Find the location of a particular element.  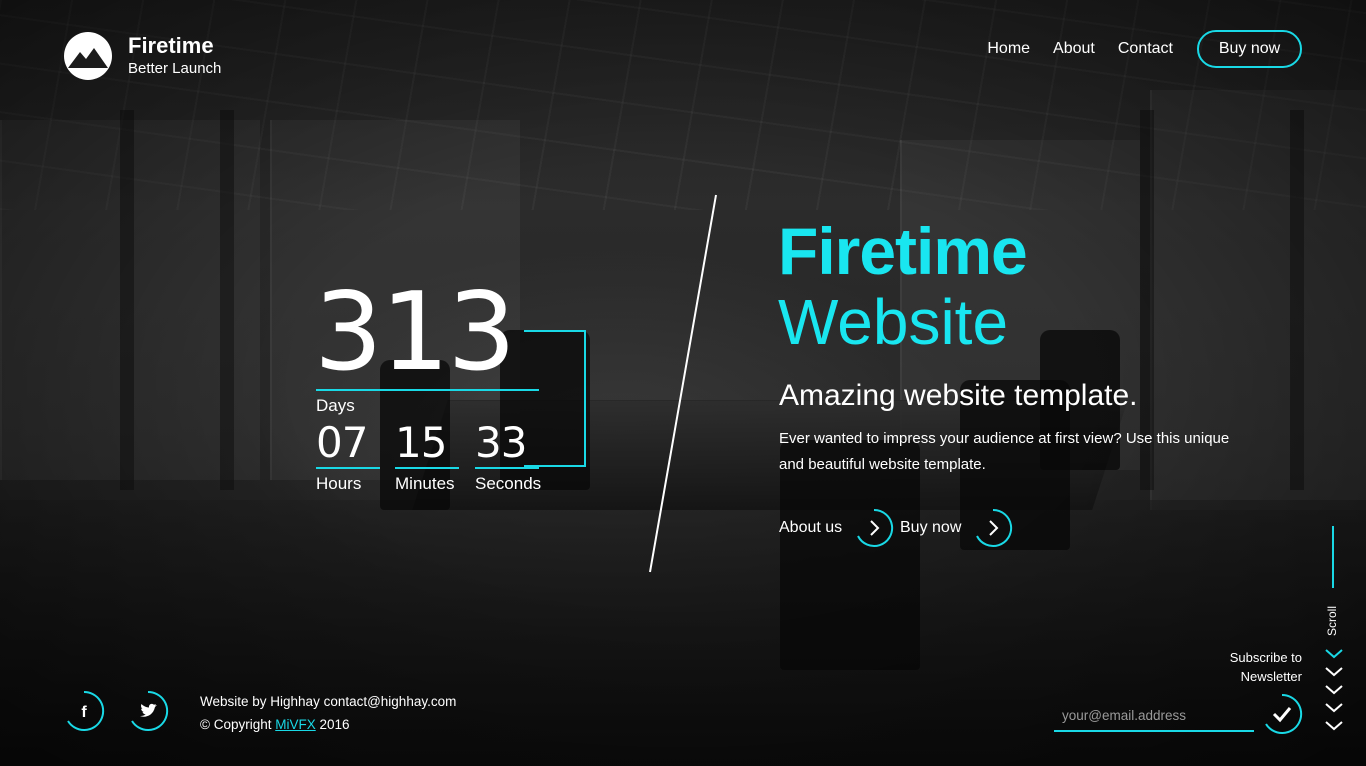

scroll-chevrons is located at coordinates (1334, 691).